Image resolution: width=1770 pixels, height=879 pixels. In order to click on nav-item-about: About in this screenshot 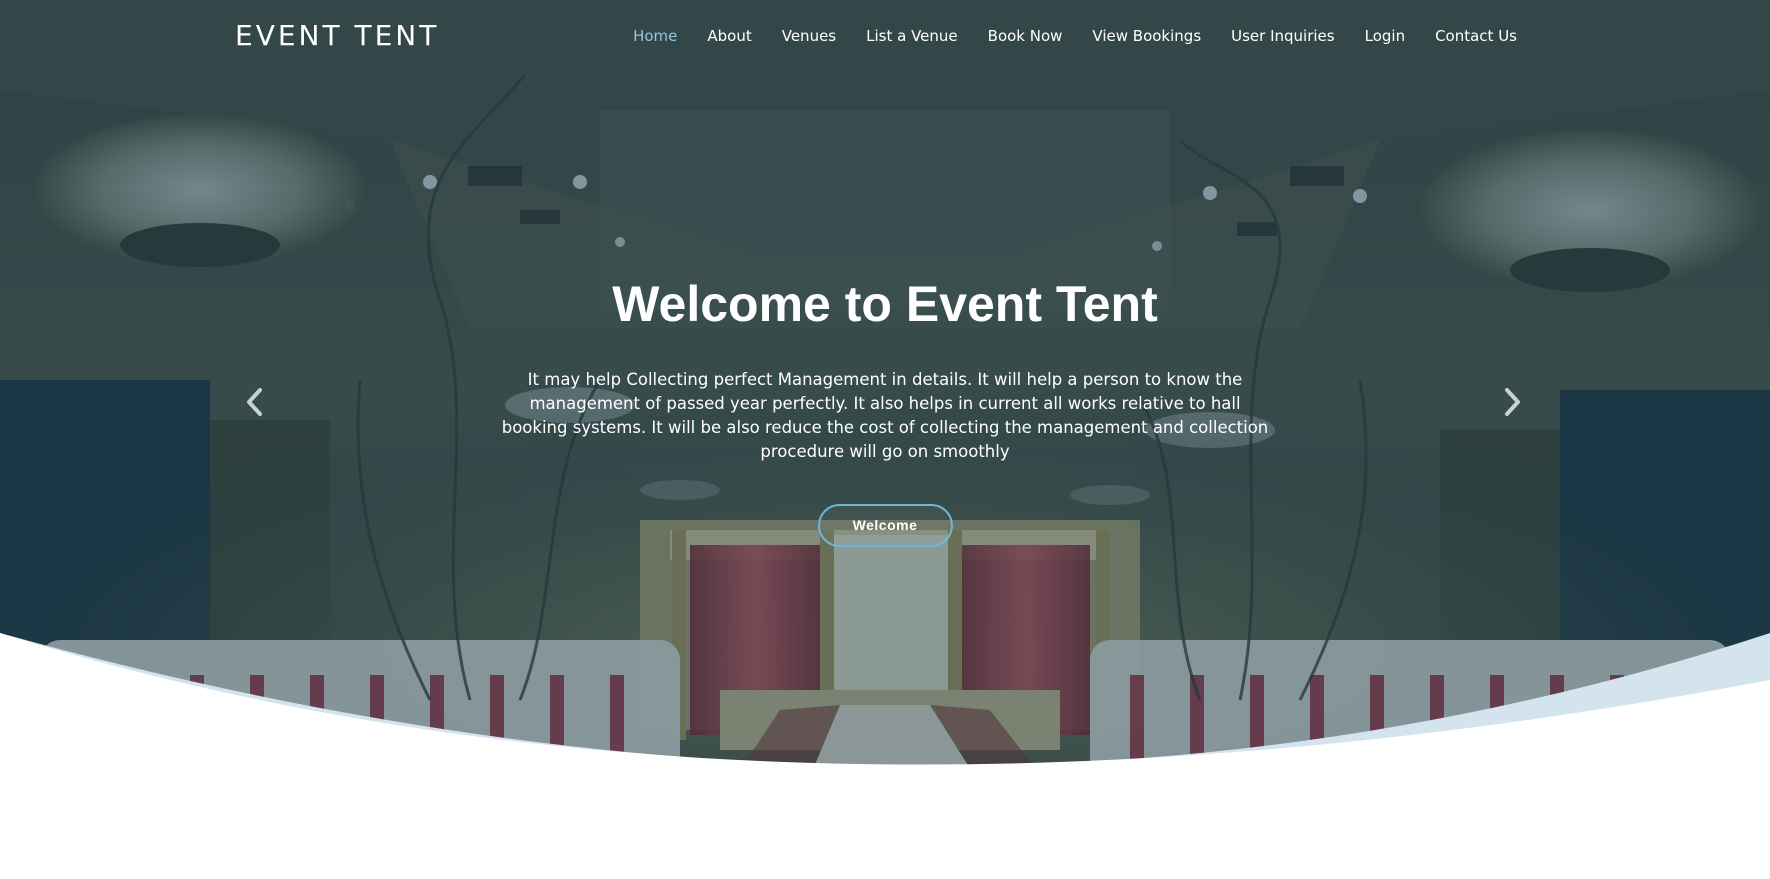, I will do `click(729, 36)`.